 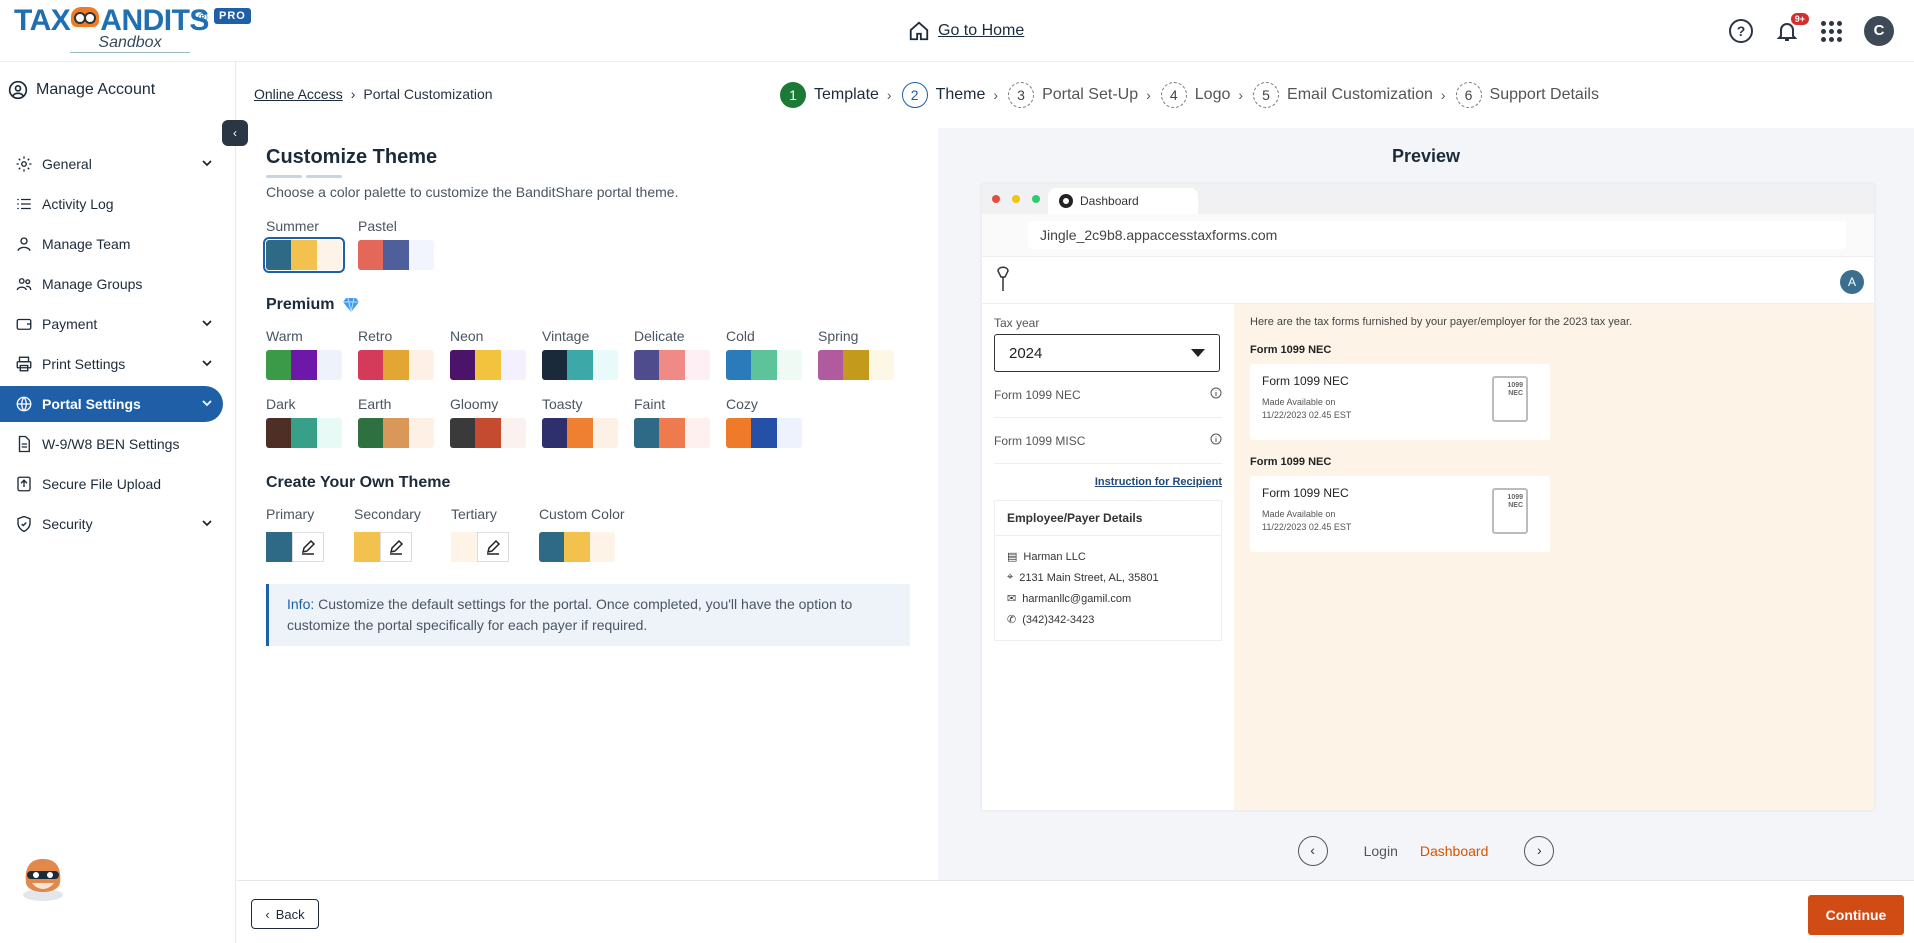 I want to click on tax-year-label: Tax year, so click(x=1017, y=323).